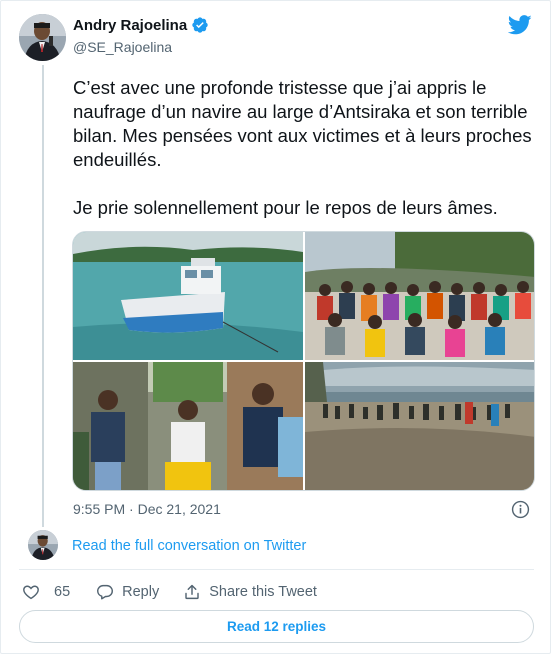 This screenshot has width=551, height=654. What do you see at coordinates (105, 592) in the screenshot?
I see `reply-icon` at bounding box center [105, 592].